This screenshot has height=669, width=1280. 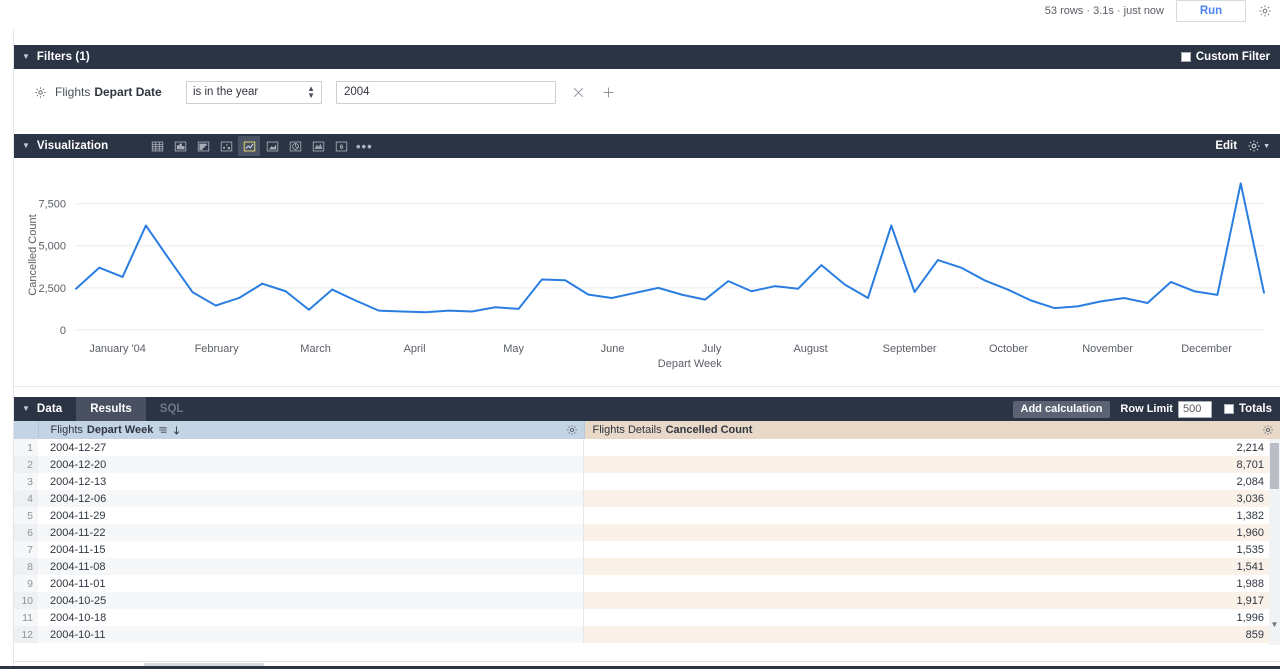 I want to click on row-number: 10, so click(x=26, y=600).